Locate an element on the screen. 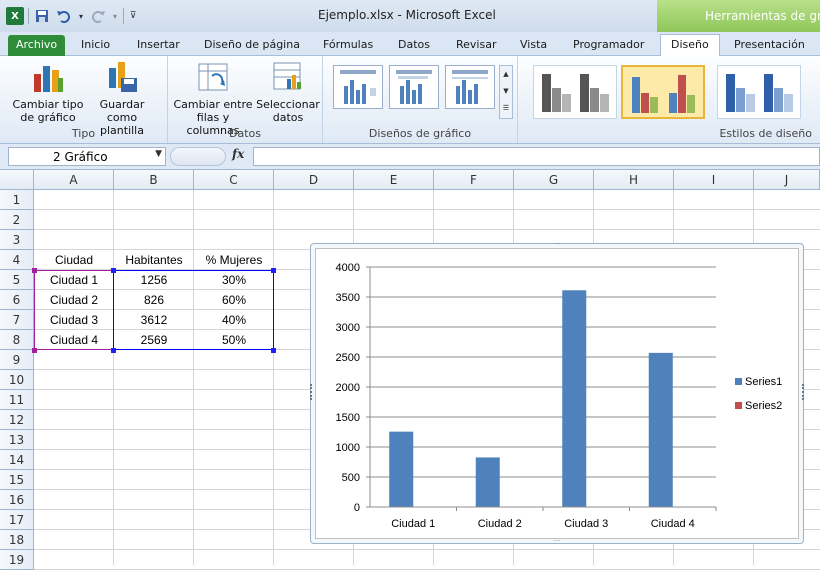 The height and width of the screenshot is (570, 820). quick-access-toolbar: X ▾ ▾ ⊽ is located at coordinates (72, 16).